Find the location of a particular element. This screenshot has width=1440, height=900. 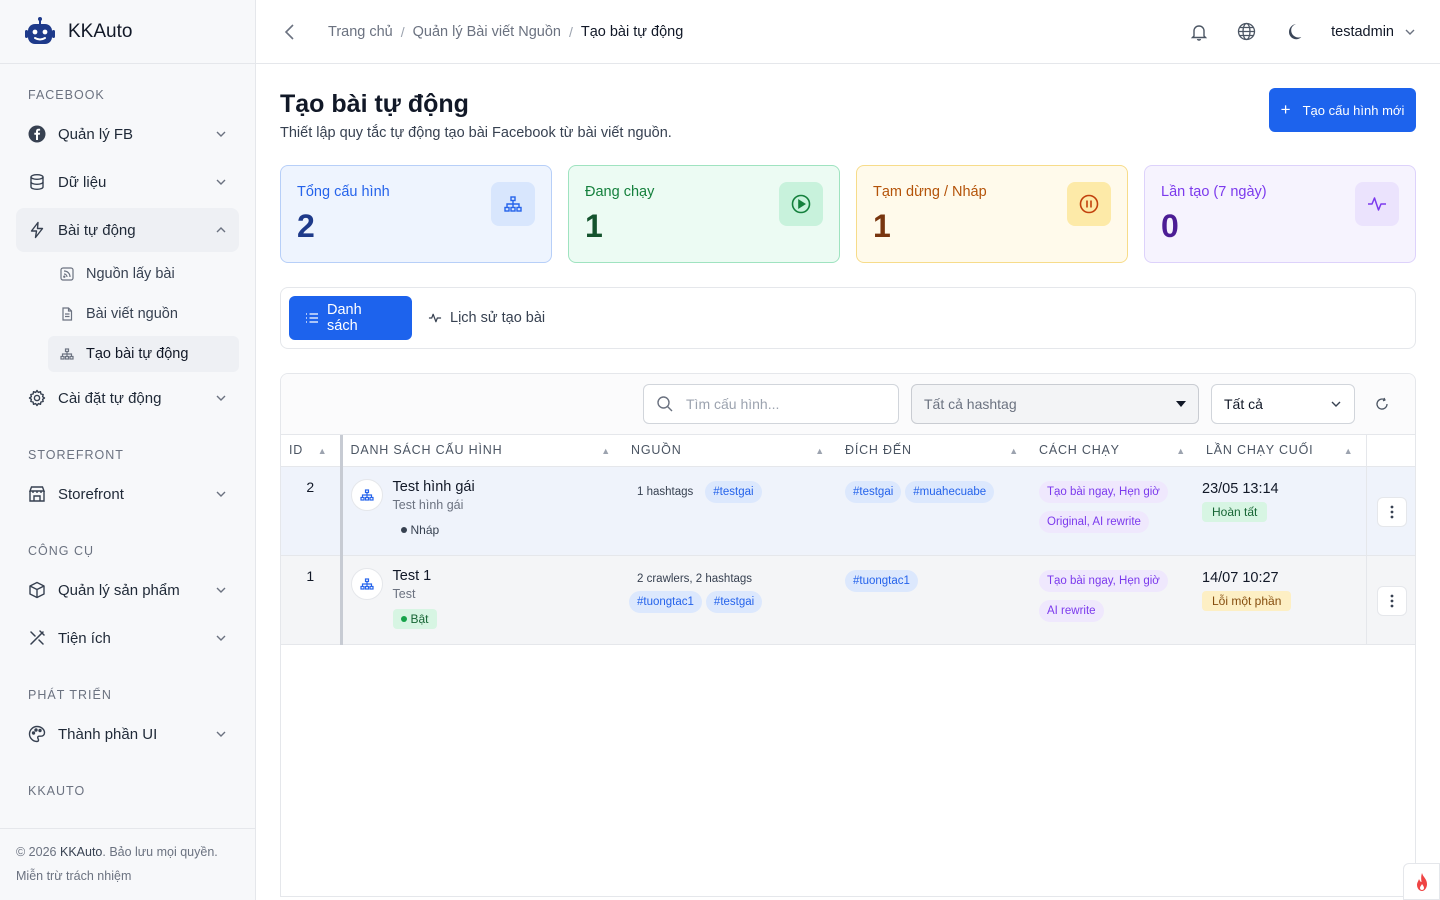

column-header-config: DANH SÁCH CẤU HÌNH ▲ is located at coordinates (481, 451).